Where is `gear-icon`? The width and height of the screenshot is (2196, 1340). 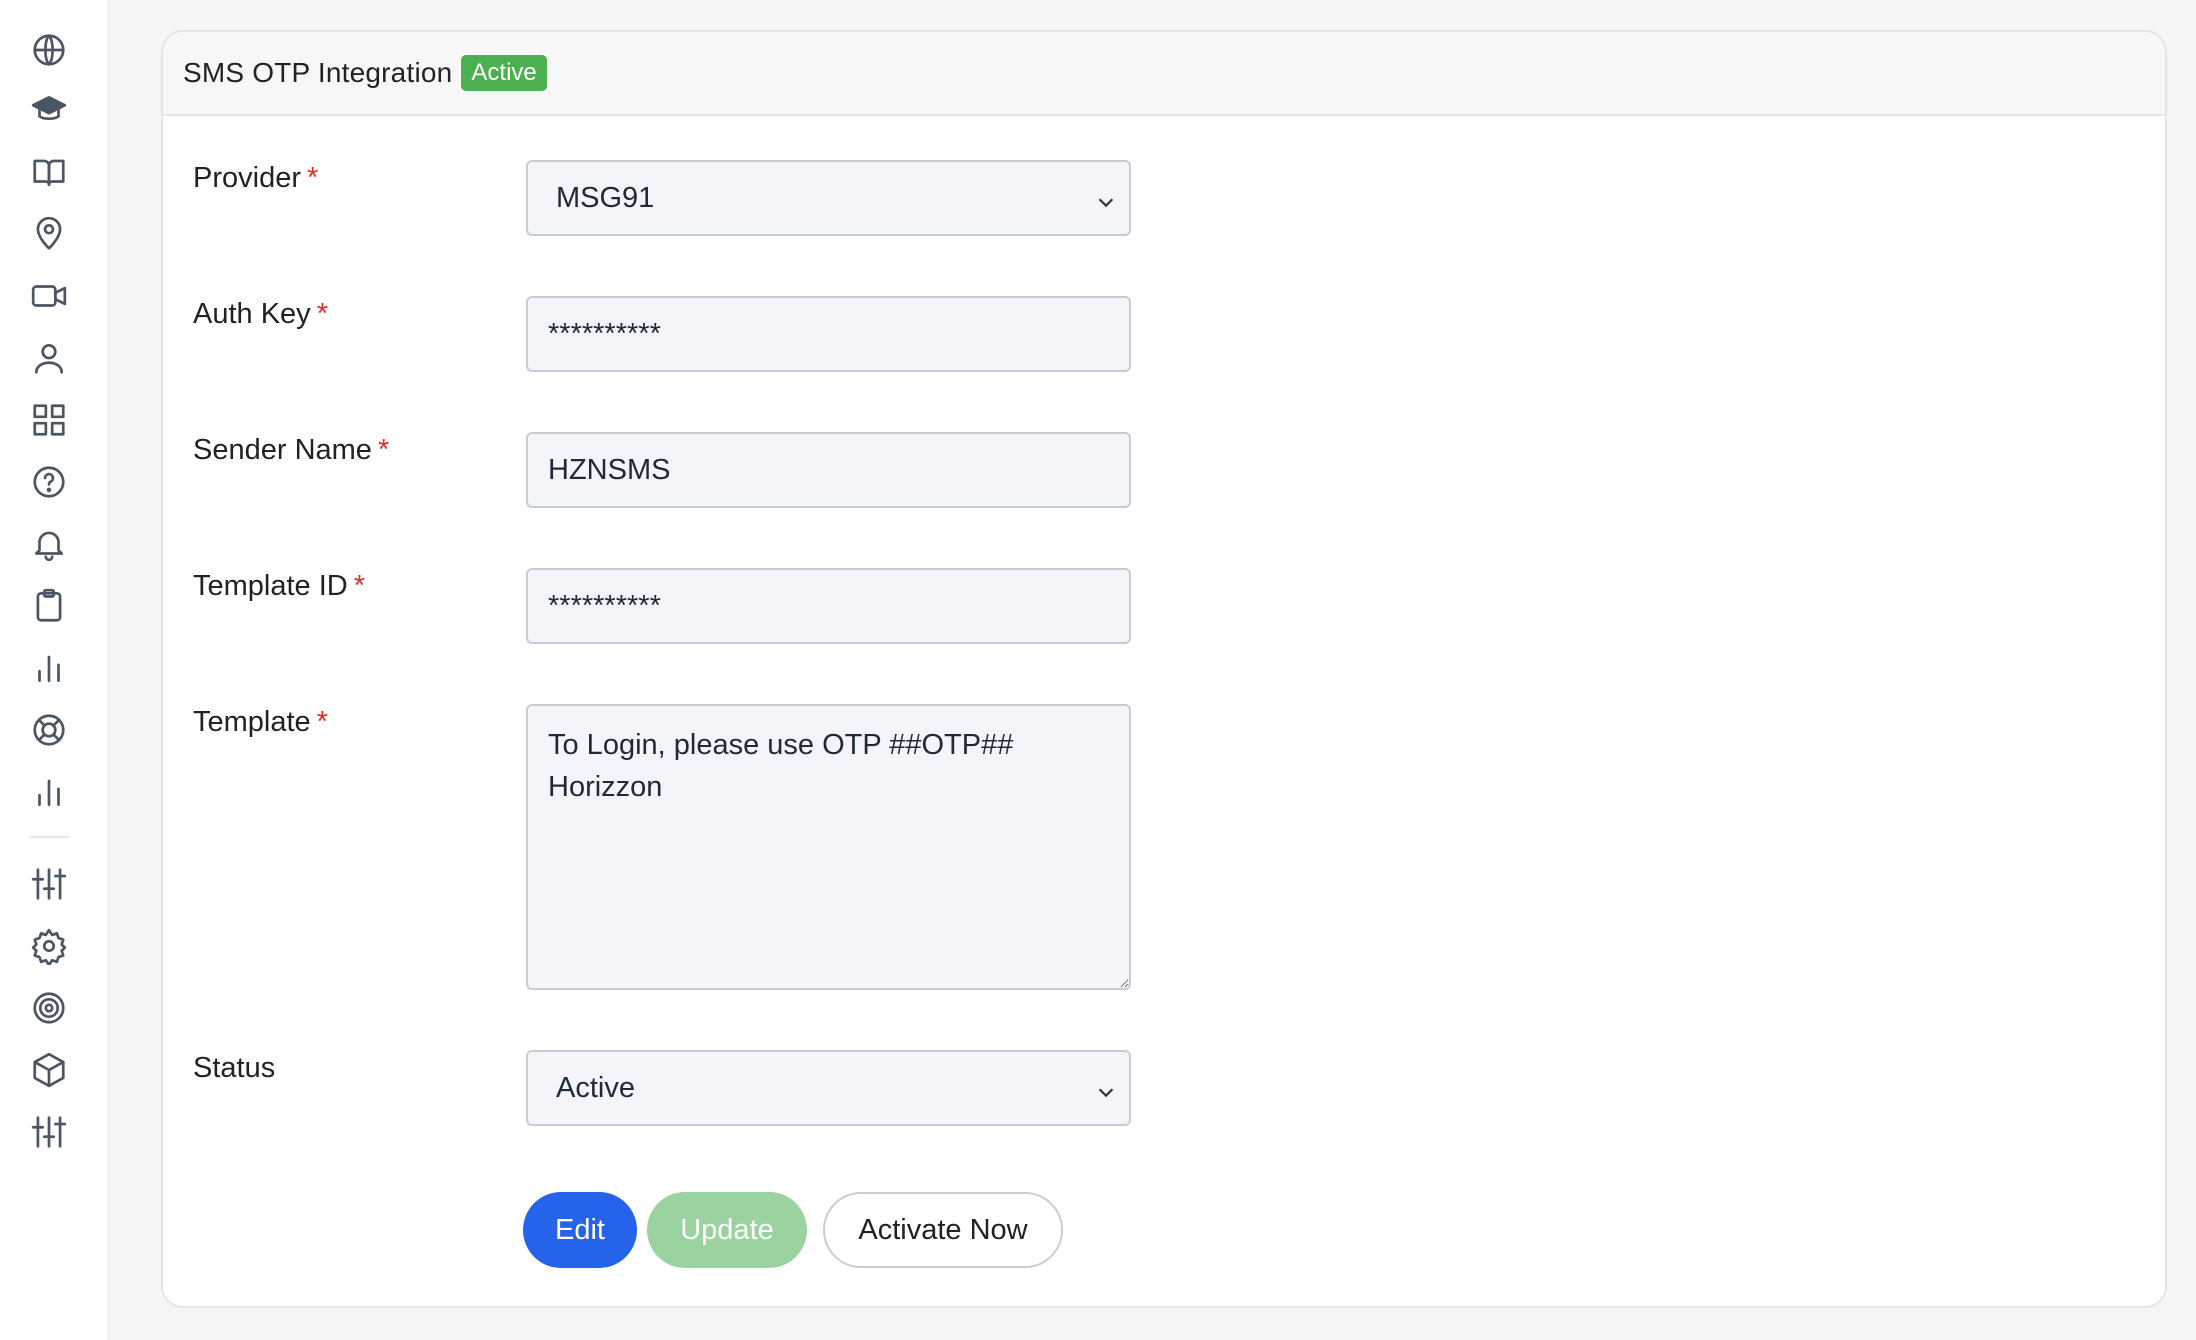
gear-icon is located at coordinates (49, 946).